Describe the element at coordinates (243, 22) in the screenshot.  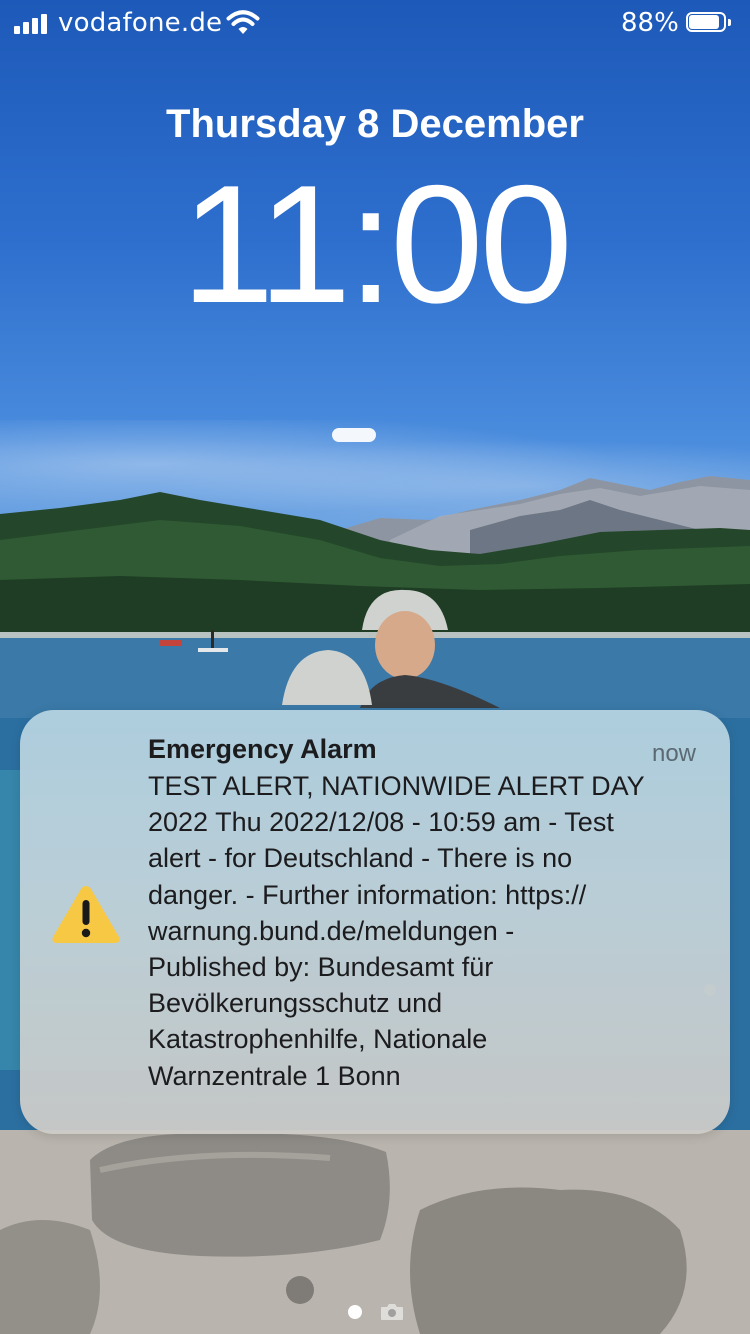
I see `wifi-icon` at that location.